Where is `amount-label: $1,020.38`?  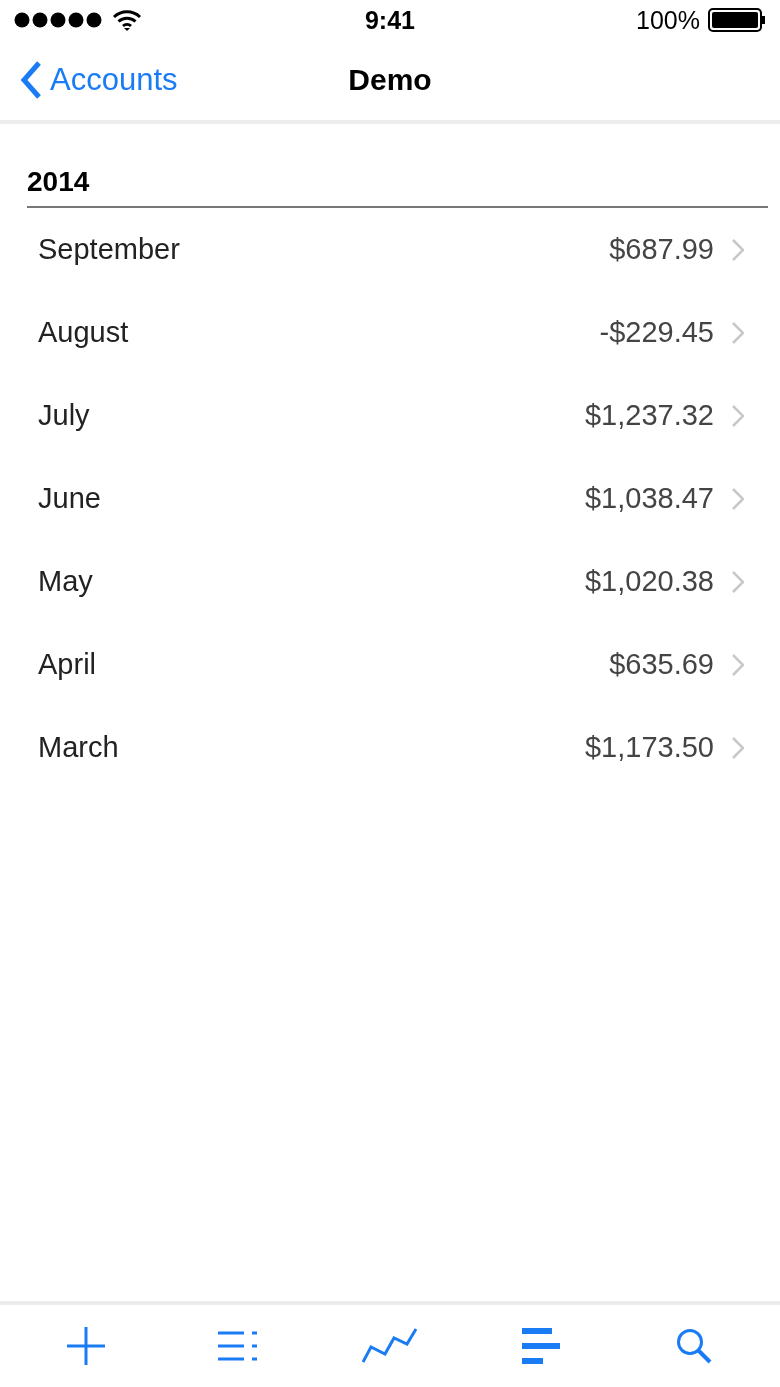
amount-label: $1,020.38 is located at coordinates (649, 581).